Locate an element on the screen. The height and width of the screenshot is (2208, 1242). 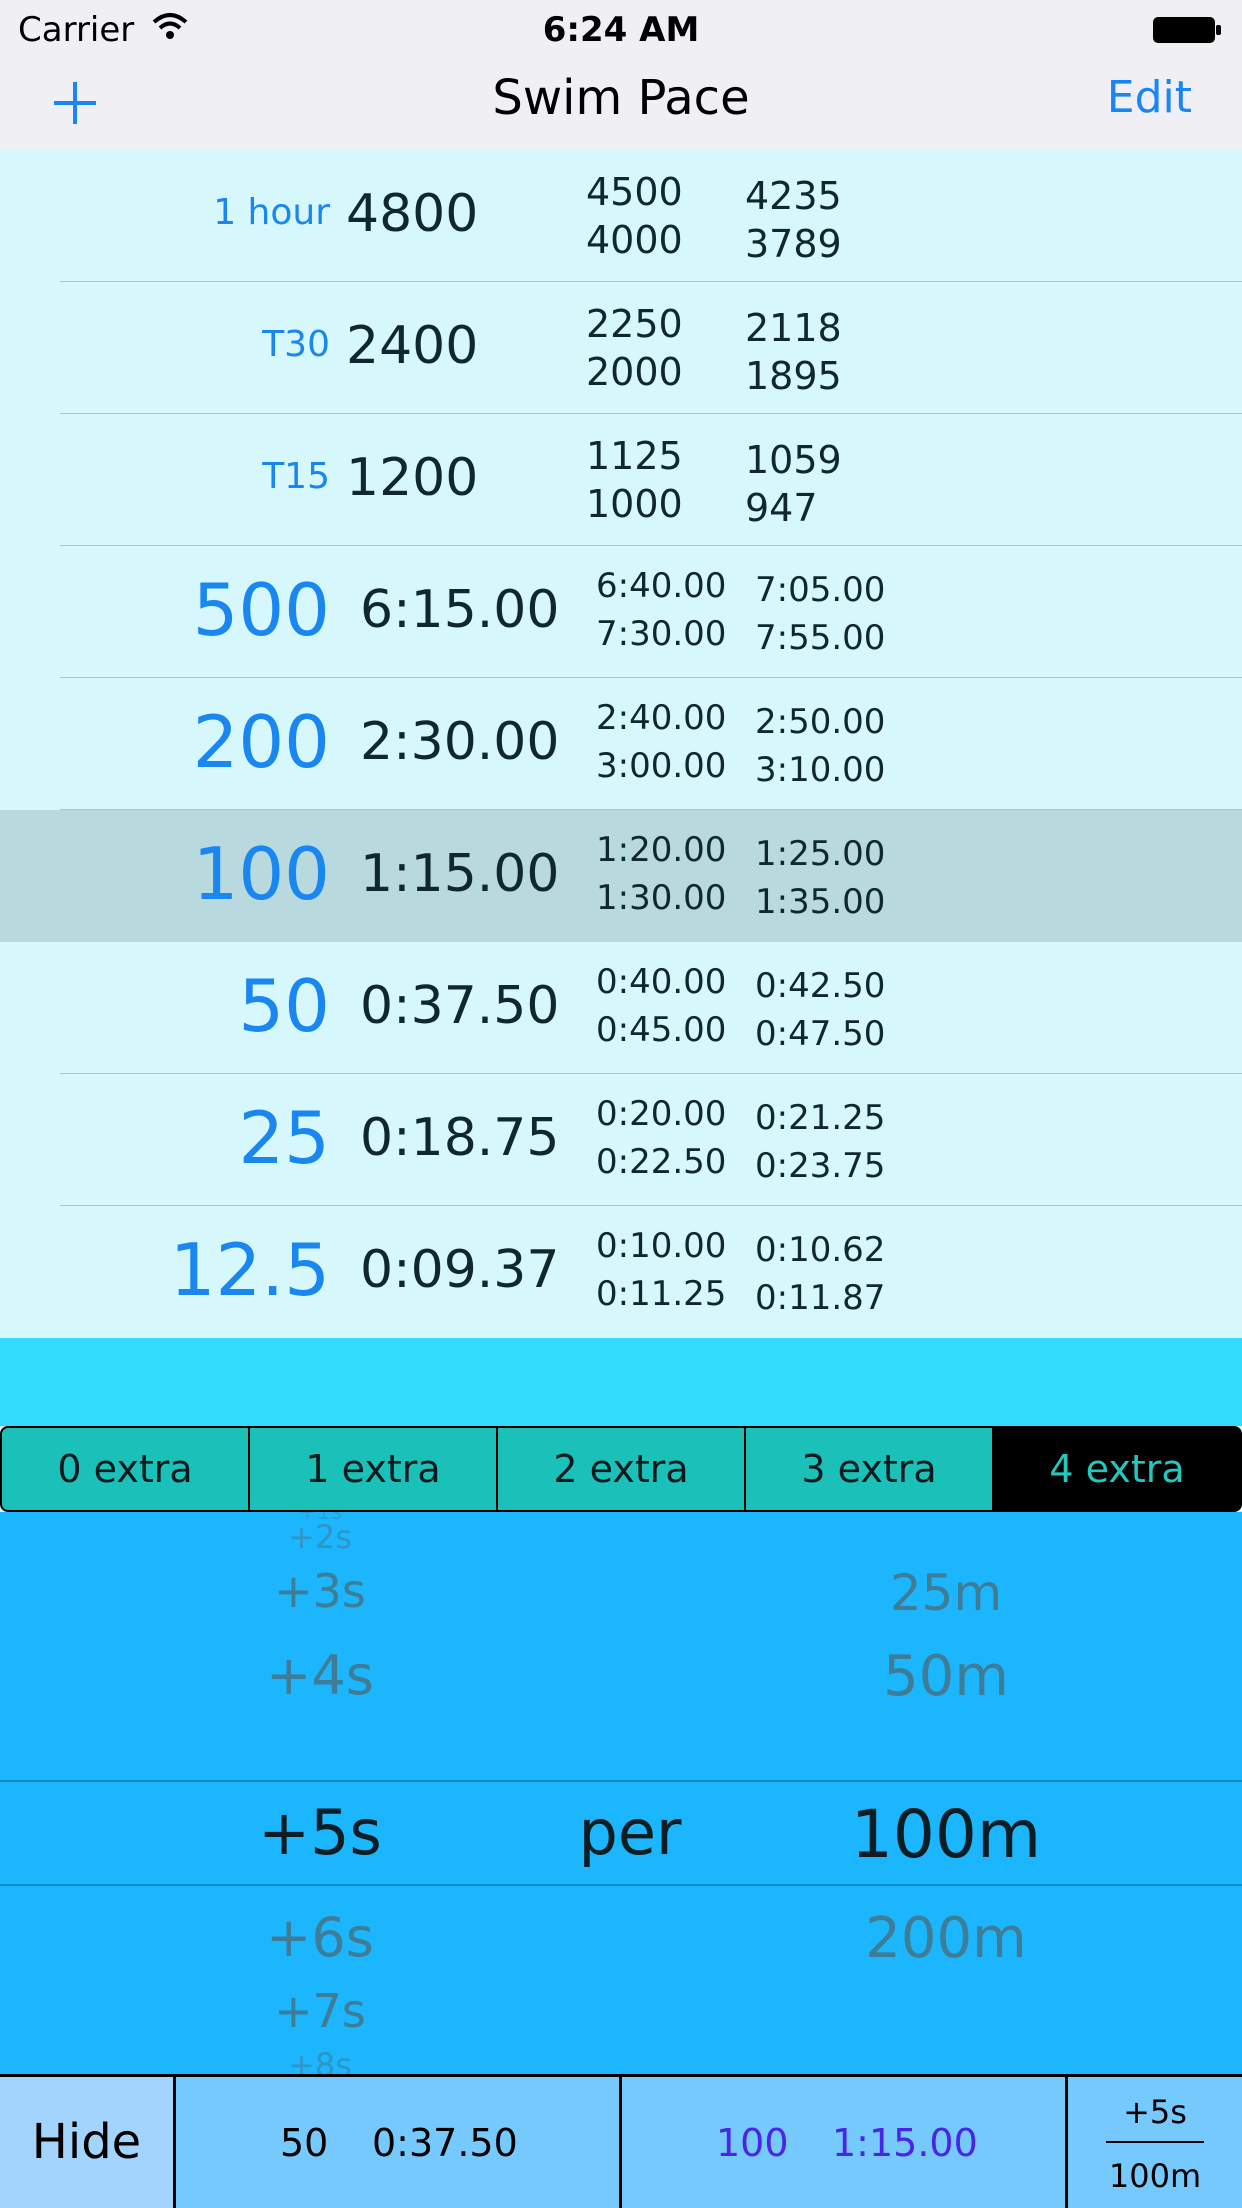
row-base-value: 4800 is located at coordinates (412, 214).